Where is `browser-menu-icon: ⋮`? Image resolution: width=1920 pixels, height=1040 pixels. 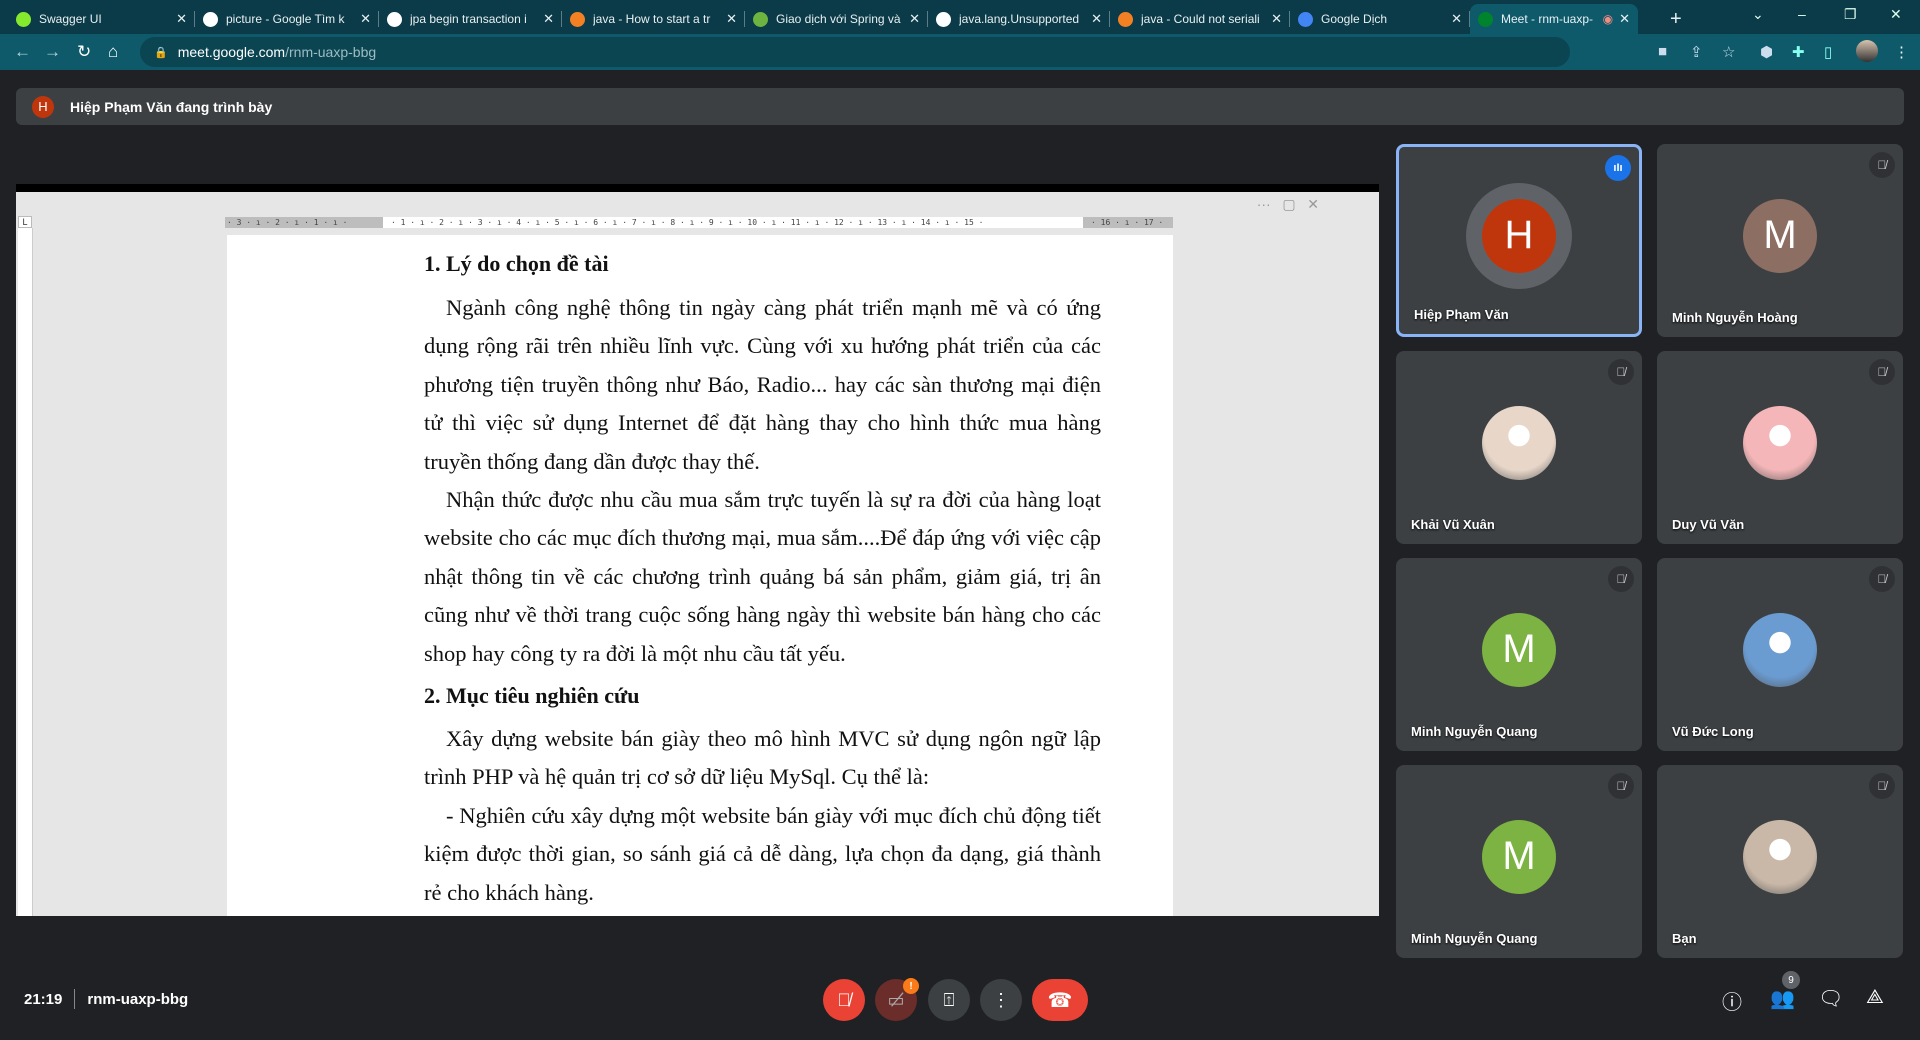
browser-menu-icon: ⋮ is located at coordinates (1901, 52).